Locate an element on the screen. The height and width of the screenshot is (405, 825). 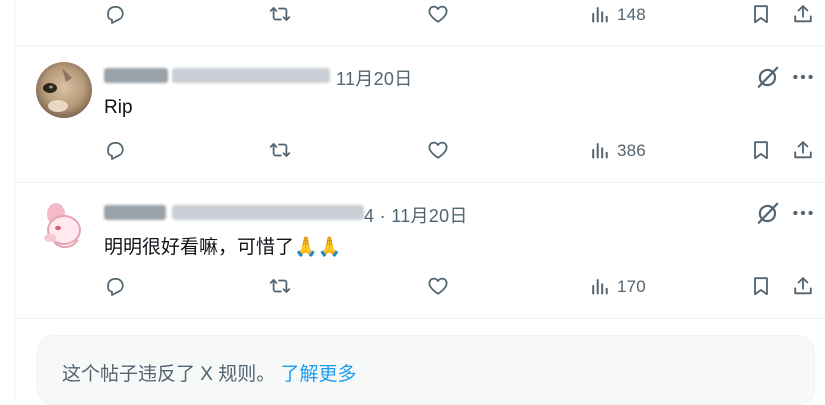
tweet-text: Rip is located at coordinates (118, 107).